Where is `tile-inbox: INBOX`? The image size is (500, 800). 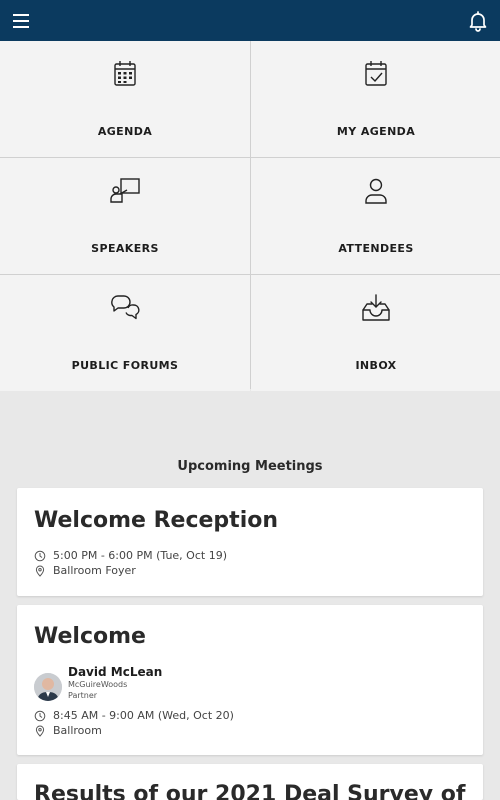 tile-inbox: INBOX is located at coordinates (375, 333).